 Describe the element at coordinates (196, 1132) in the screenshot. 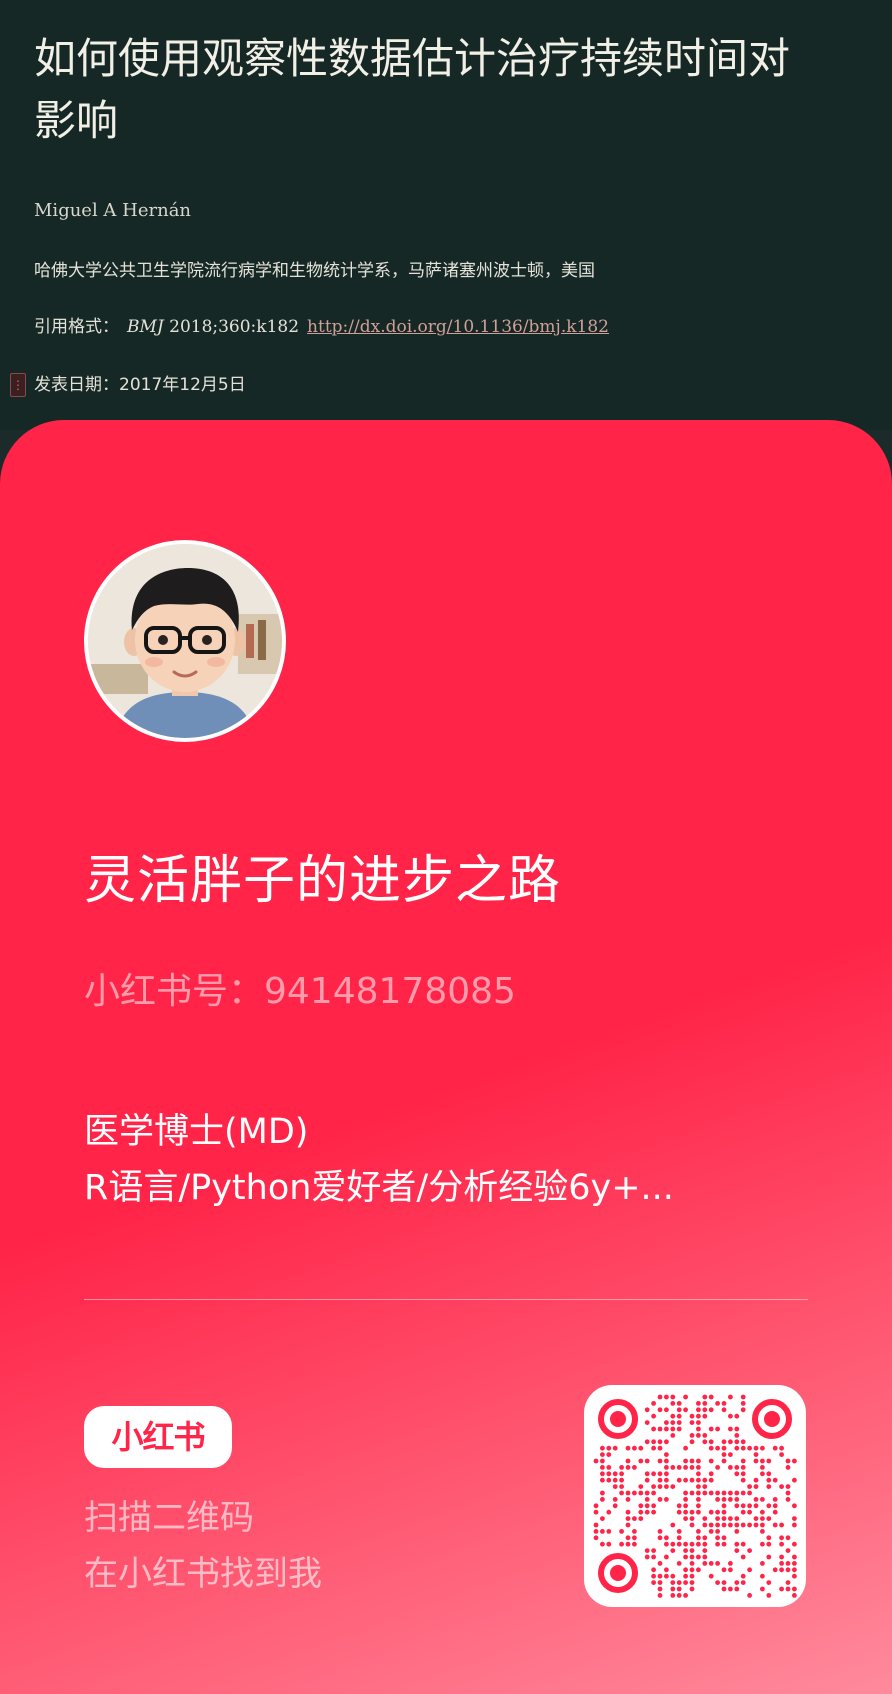

I see `bio-line-1: 医学博士(MD)` at that location.